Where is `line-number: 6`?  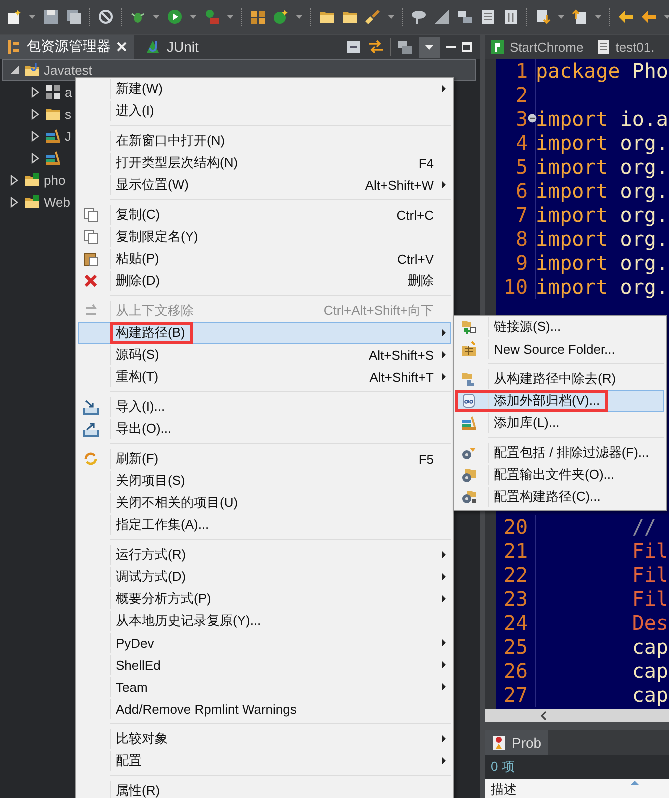 line-number: 6 is located at coordinates (521, 191).